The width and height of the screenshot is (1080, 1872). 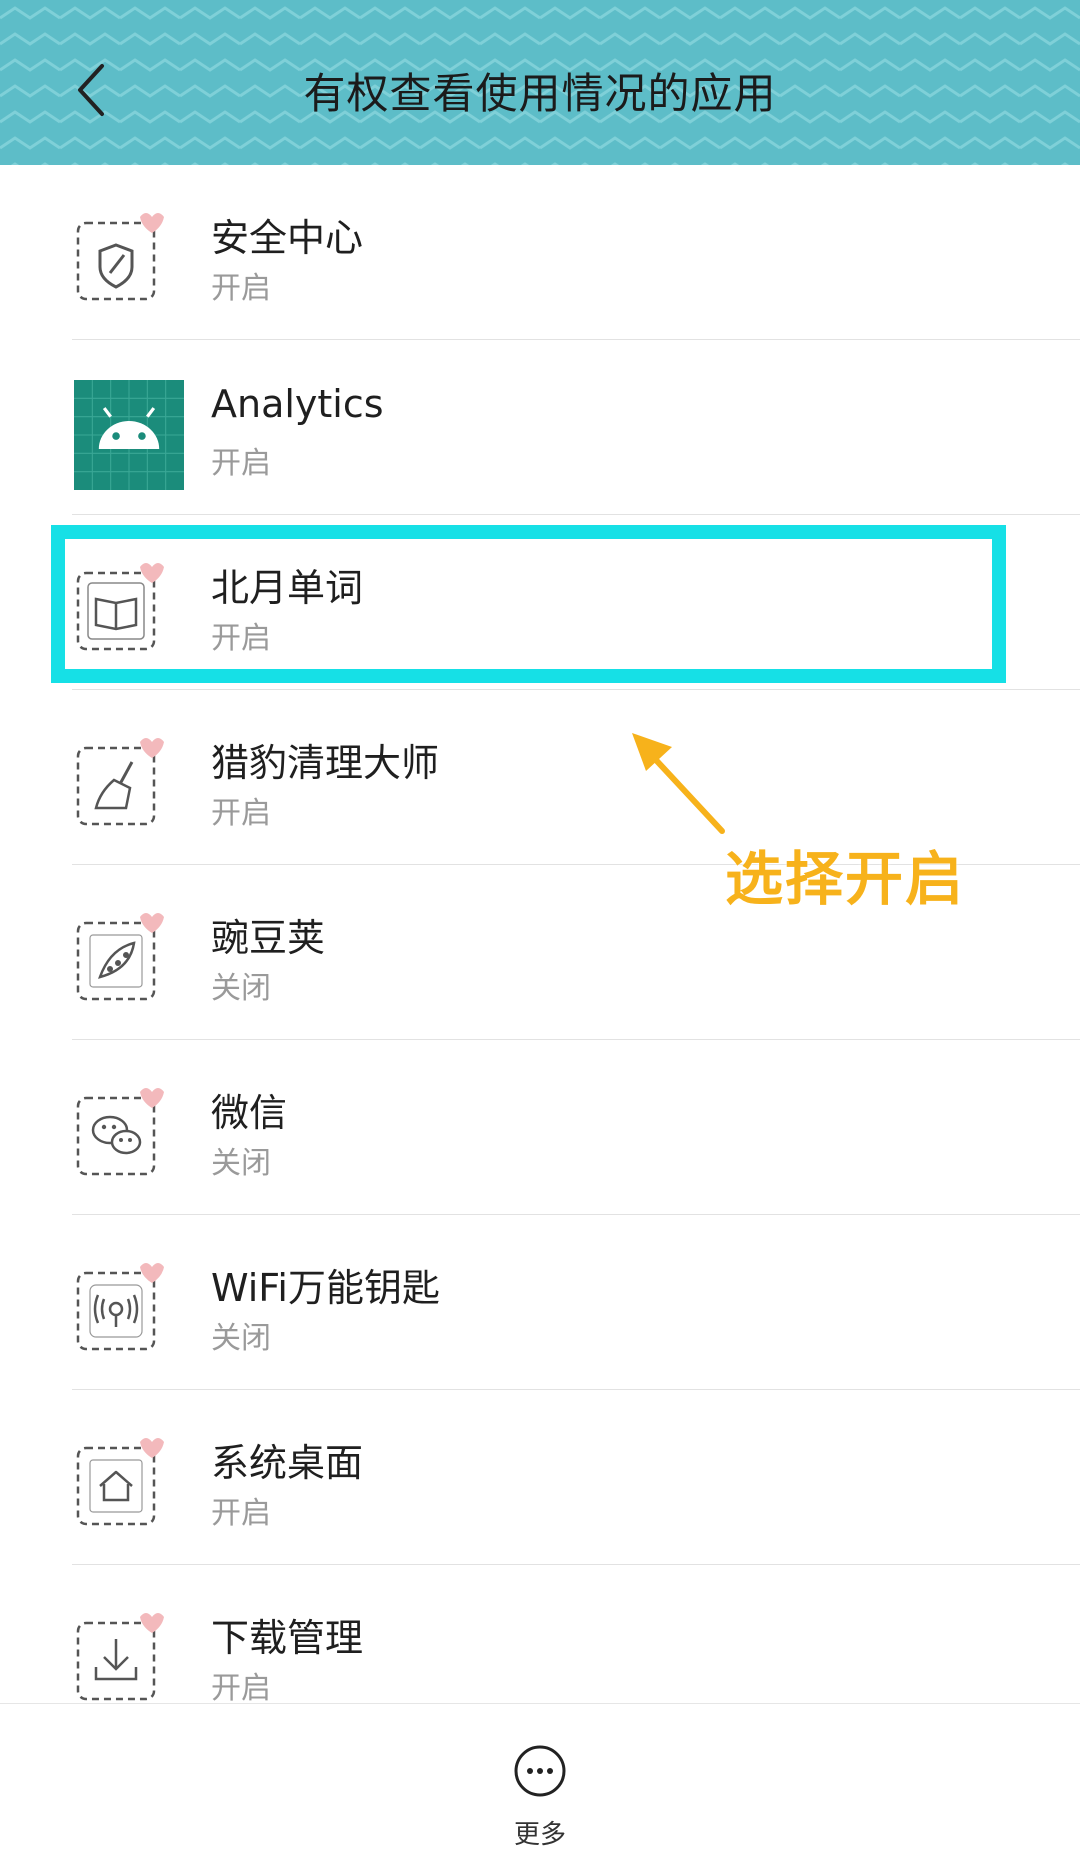 I want to click on arrow-up-left-icon, so click(x=678, y=783).